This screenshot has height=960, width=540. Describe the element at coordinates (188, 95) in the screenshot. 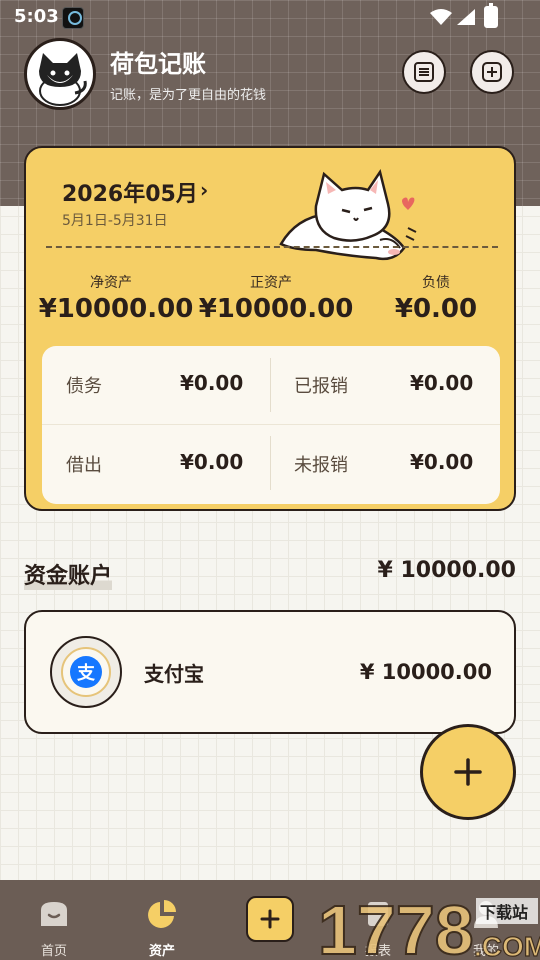

I see `app-subtitle: 记账，是为了更自由的花钱` at that location.